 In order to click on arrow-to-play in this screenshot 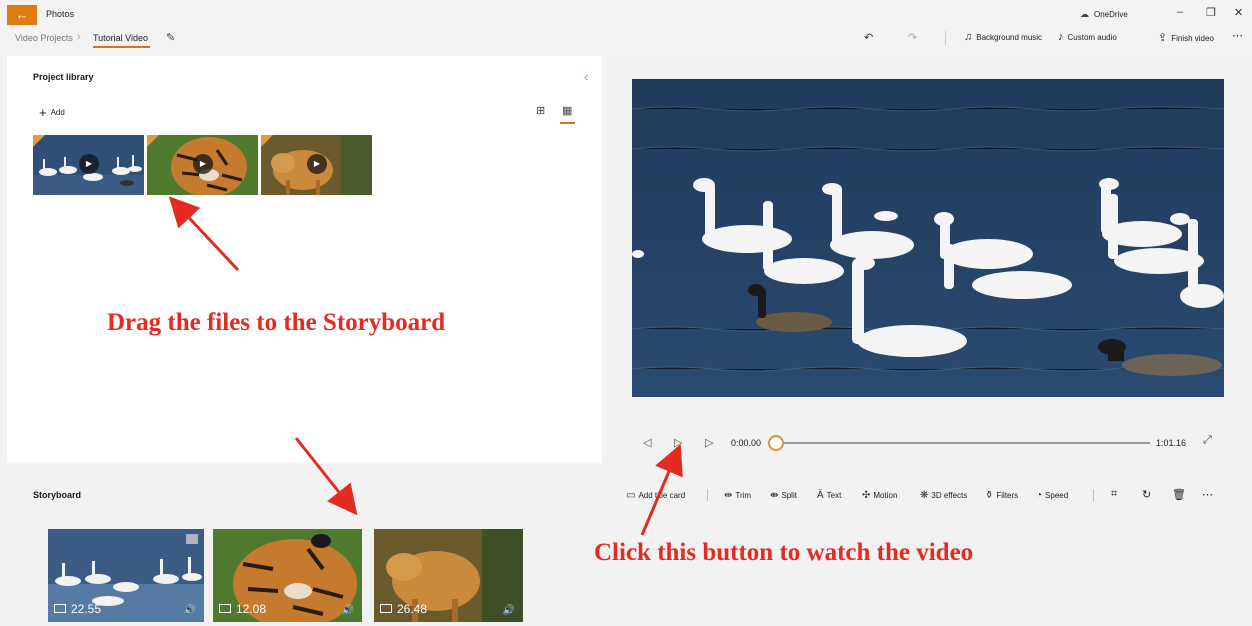, I will do `click(661, 489)`.